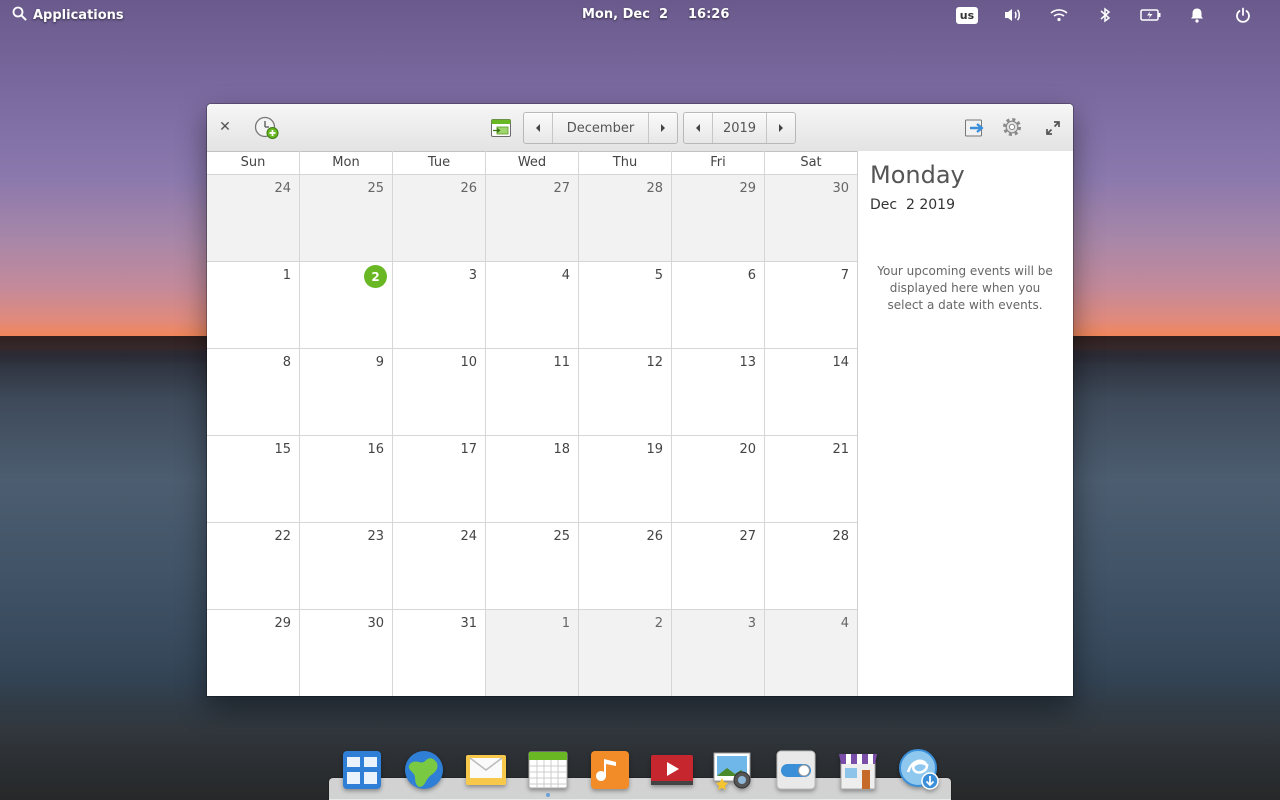 This screenshot has height=800, width=1280. Describe the element at coordinates (641, 772) in the screenshot. I see `dock-items` at that location.